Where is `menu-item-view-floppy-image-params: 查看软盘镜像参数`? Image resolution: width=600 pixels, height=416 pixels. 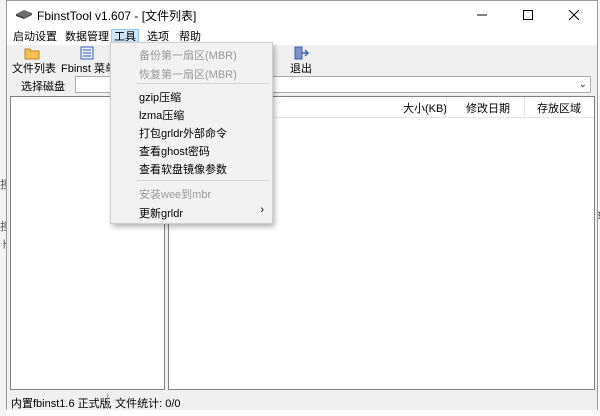
menu-item-view-floppy-image-params: 查看软盘镜像参数 is located at coordinates (183, 169).